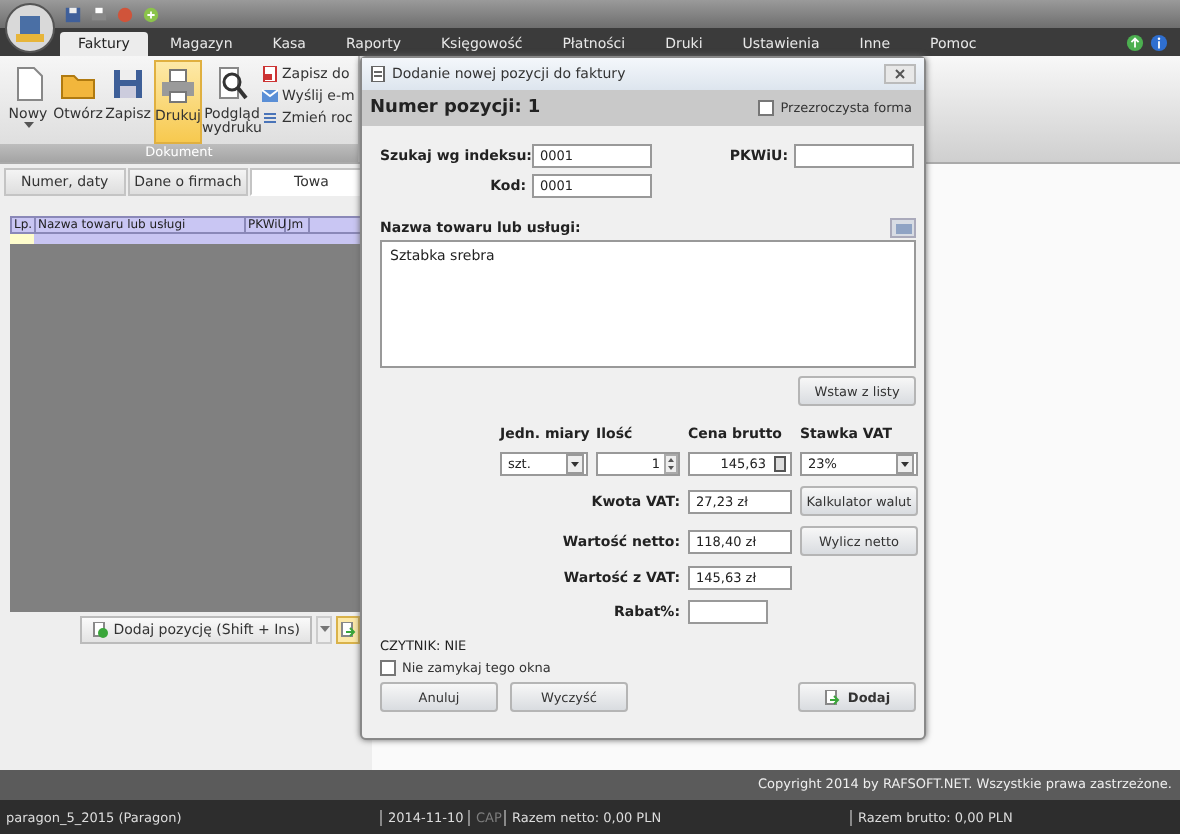 The height and width of the screenshot is (834, 1180). What do you see at coordinates (270, 118) in the screenshot?
I see `lines-icon` at bounding box center [270, 118].